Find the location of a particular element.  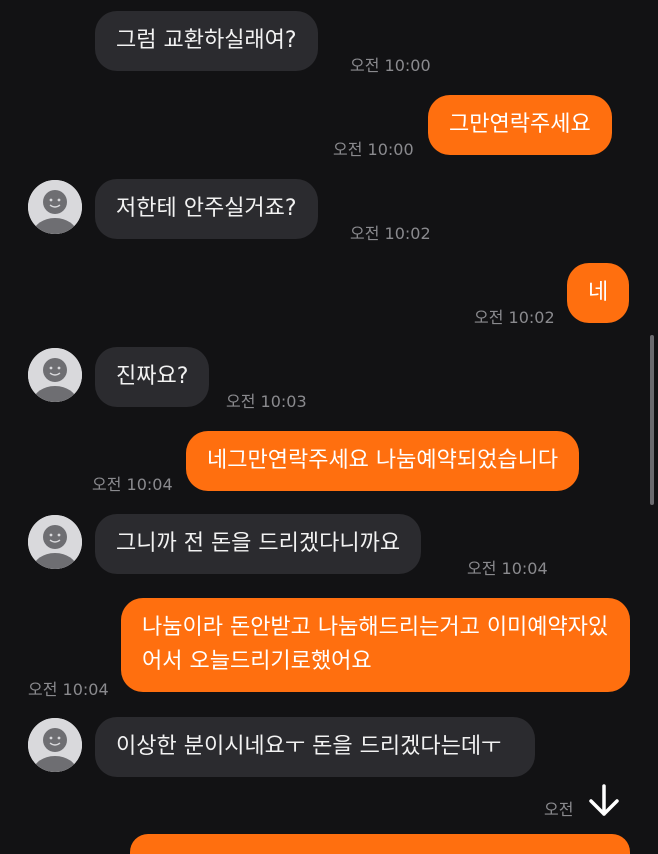

incoming-message-bubble: 저한테 안주실거죠? is located at coordinates (206, 209).